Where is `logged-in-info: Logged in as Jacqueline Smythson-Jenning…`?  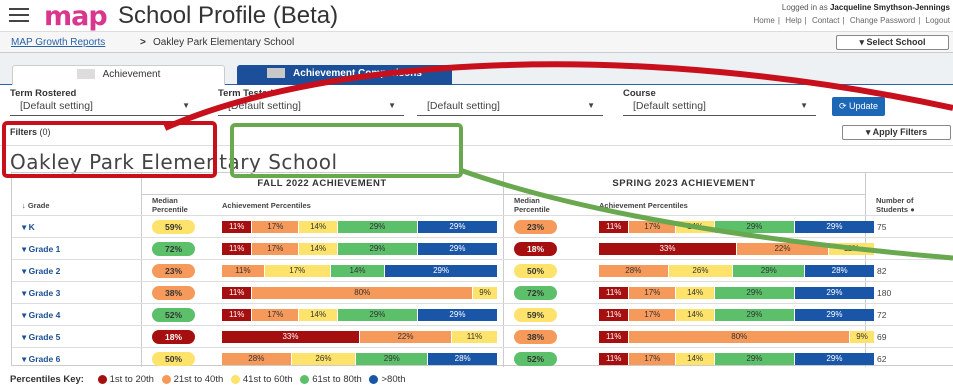
logged-in-info: Logged in as Jacqueline Smythson-Jenning… is located at coordinates (866, 7).